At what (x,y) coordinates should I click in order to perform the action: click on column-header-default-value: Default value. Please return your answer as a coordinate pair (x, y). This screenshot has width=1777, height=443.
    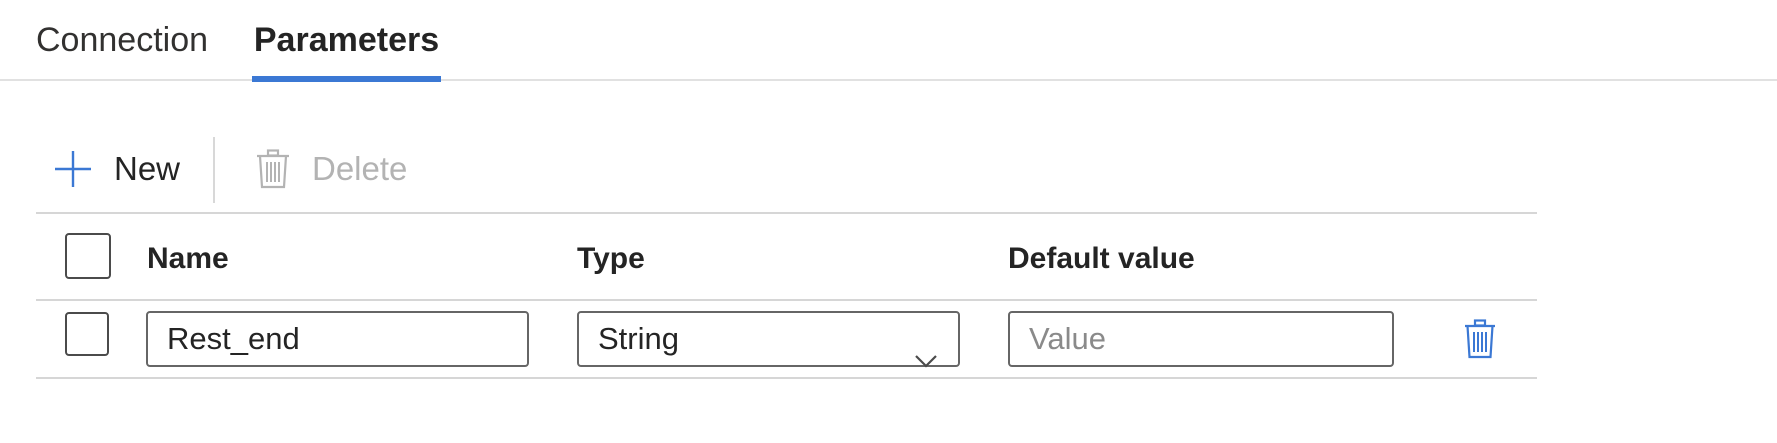
    Looking at the image, I should click on (1101, 258).